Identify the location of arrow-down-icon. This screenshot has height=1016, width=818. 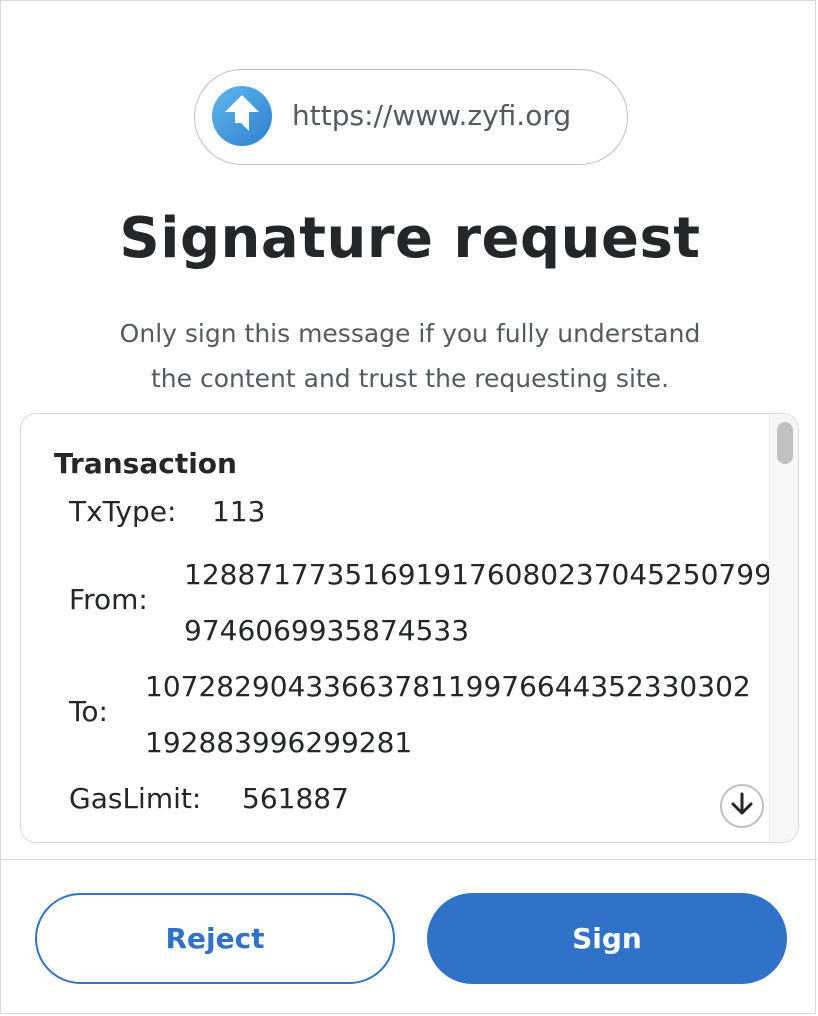
(742, 806).